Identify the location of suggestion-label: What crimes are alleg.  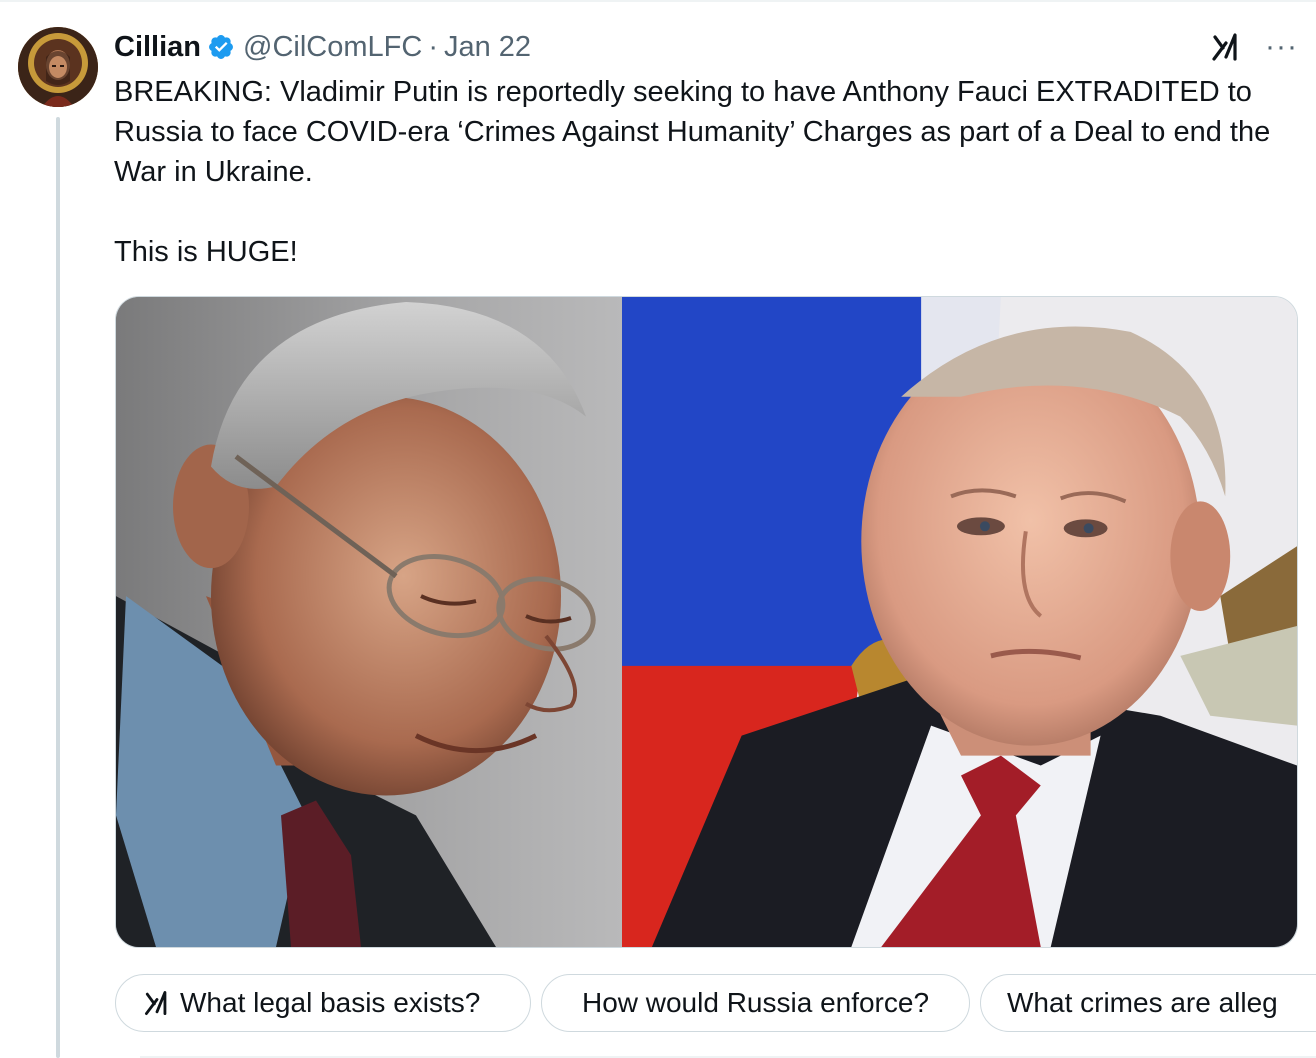
(1142, 1002).